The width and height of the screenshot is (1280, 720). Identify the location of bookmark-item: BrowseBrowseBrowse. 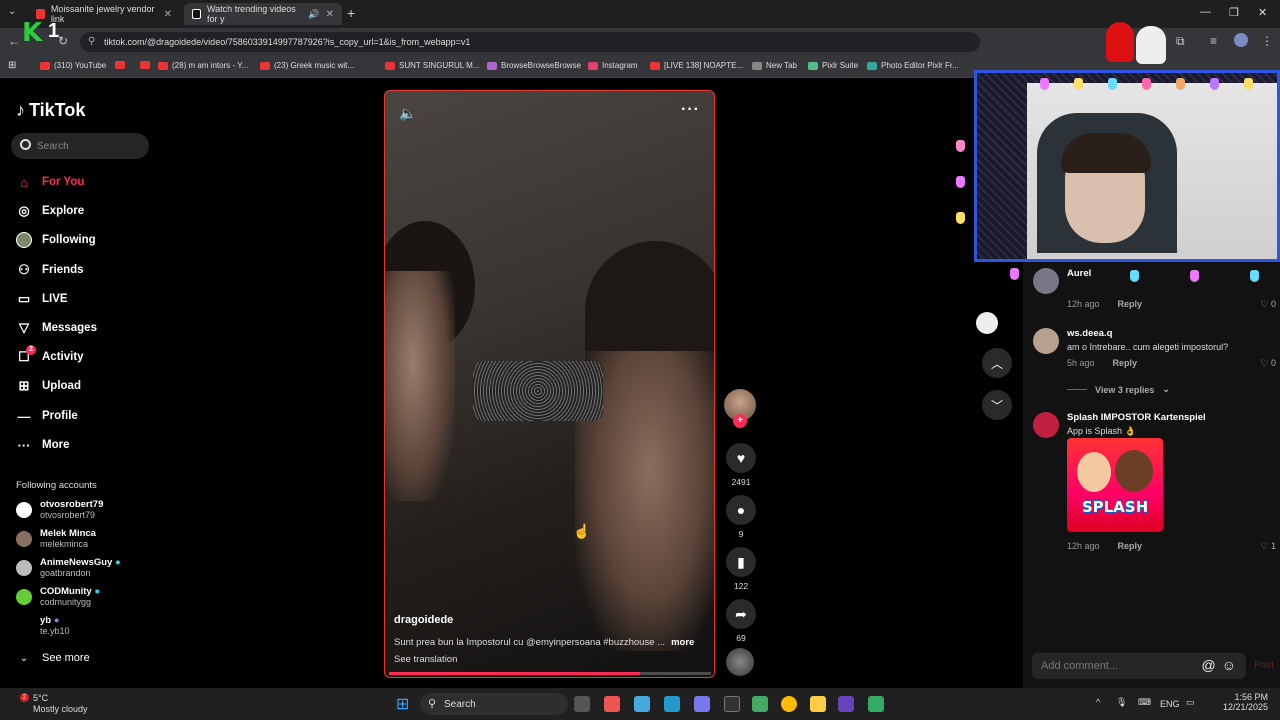
(534, 65).